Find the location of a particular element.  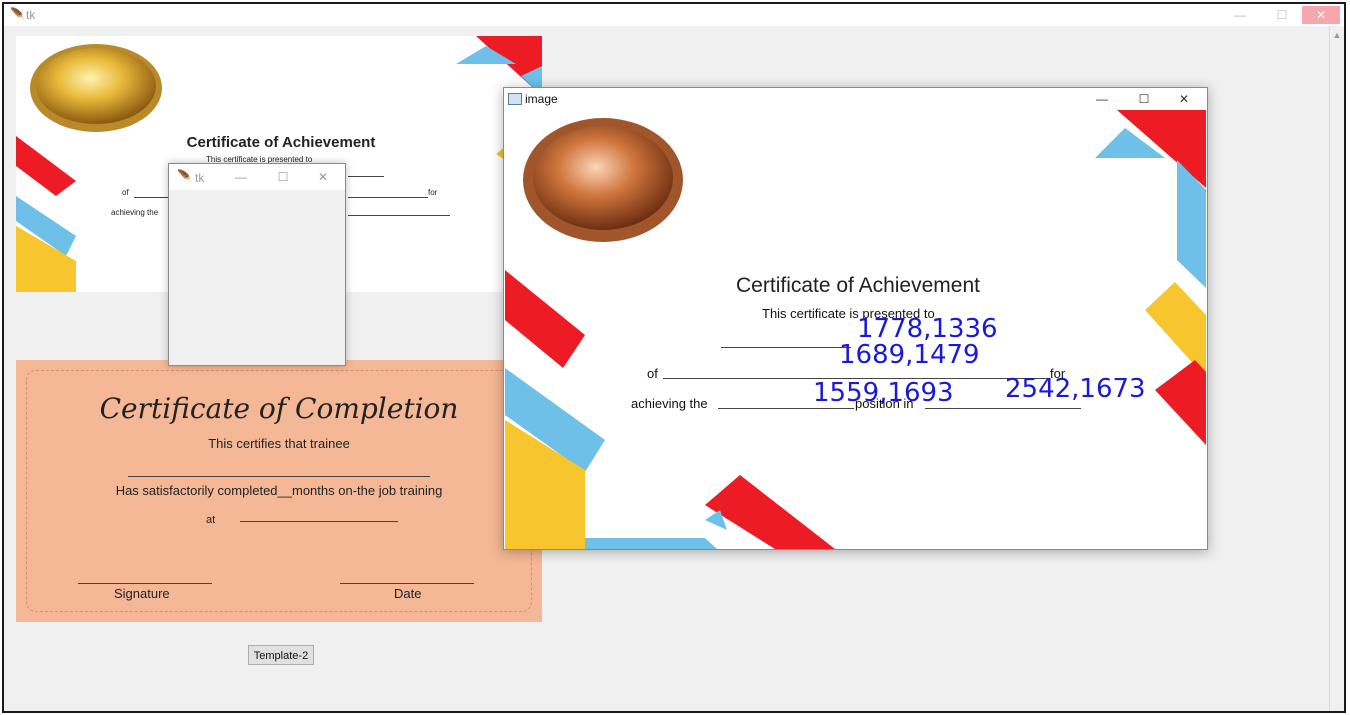

image-close-button: ✕ is located at coordinates (1184, 99).